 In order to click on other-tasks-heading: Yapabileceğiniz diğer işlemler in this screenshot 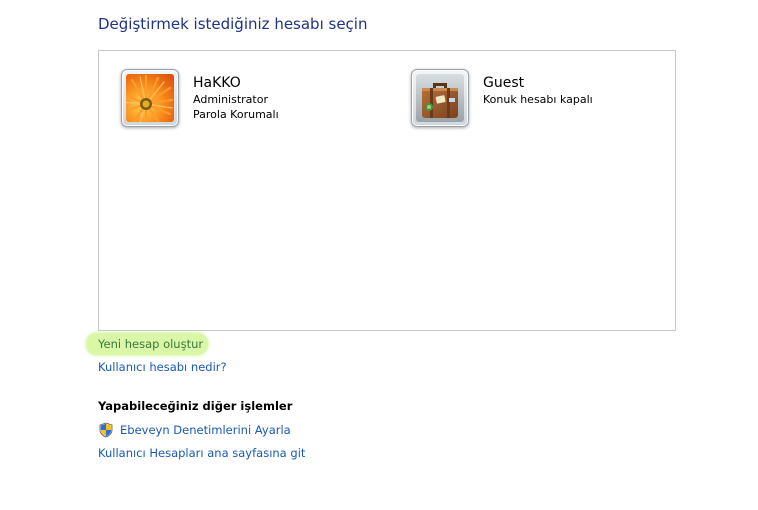, I will do `click(195, 406)`.